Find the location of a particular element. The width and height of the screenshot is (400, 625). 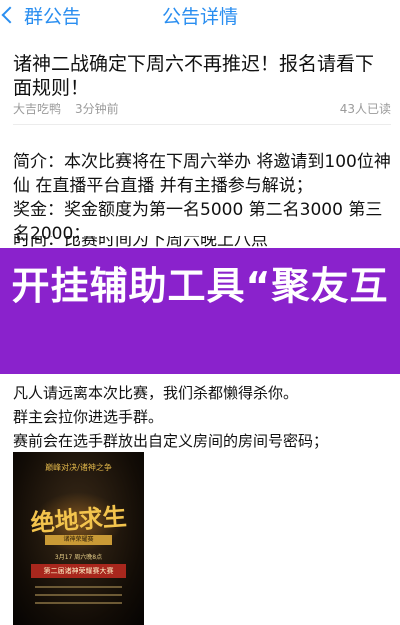

banner-text: 开挂辅助工具“聚友互 is located at coordinates (200, 286).